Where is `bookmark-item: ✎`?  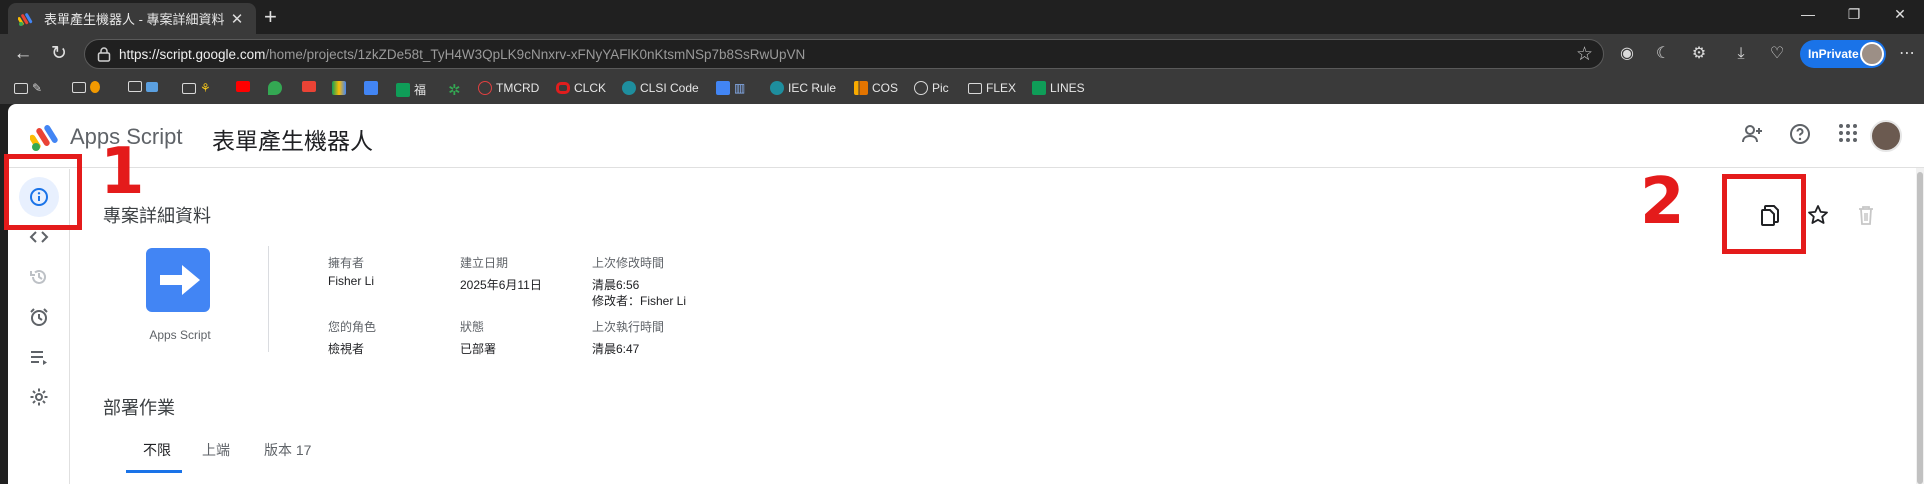 bookmark-item: ✎ is located at coordinates (28, 88).